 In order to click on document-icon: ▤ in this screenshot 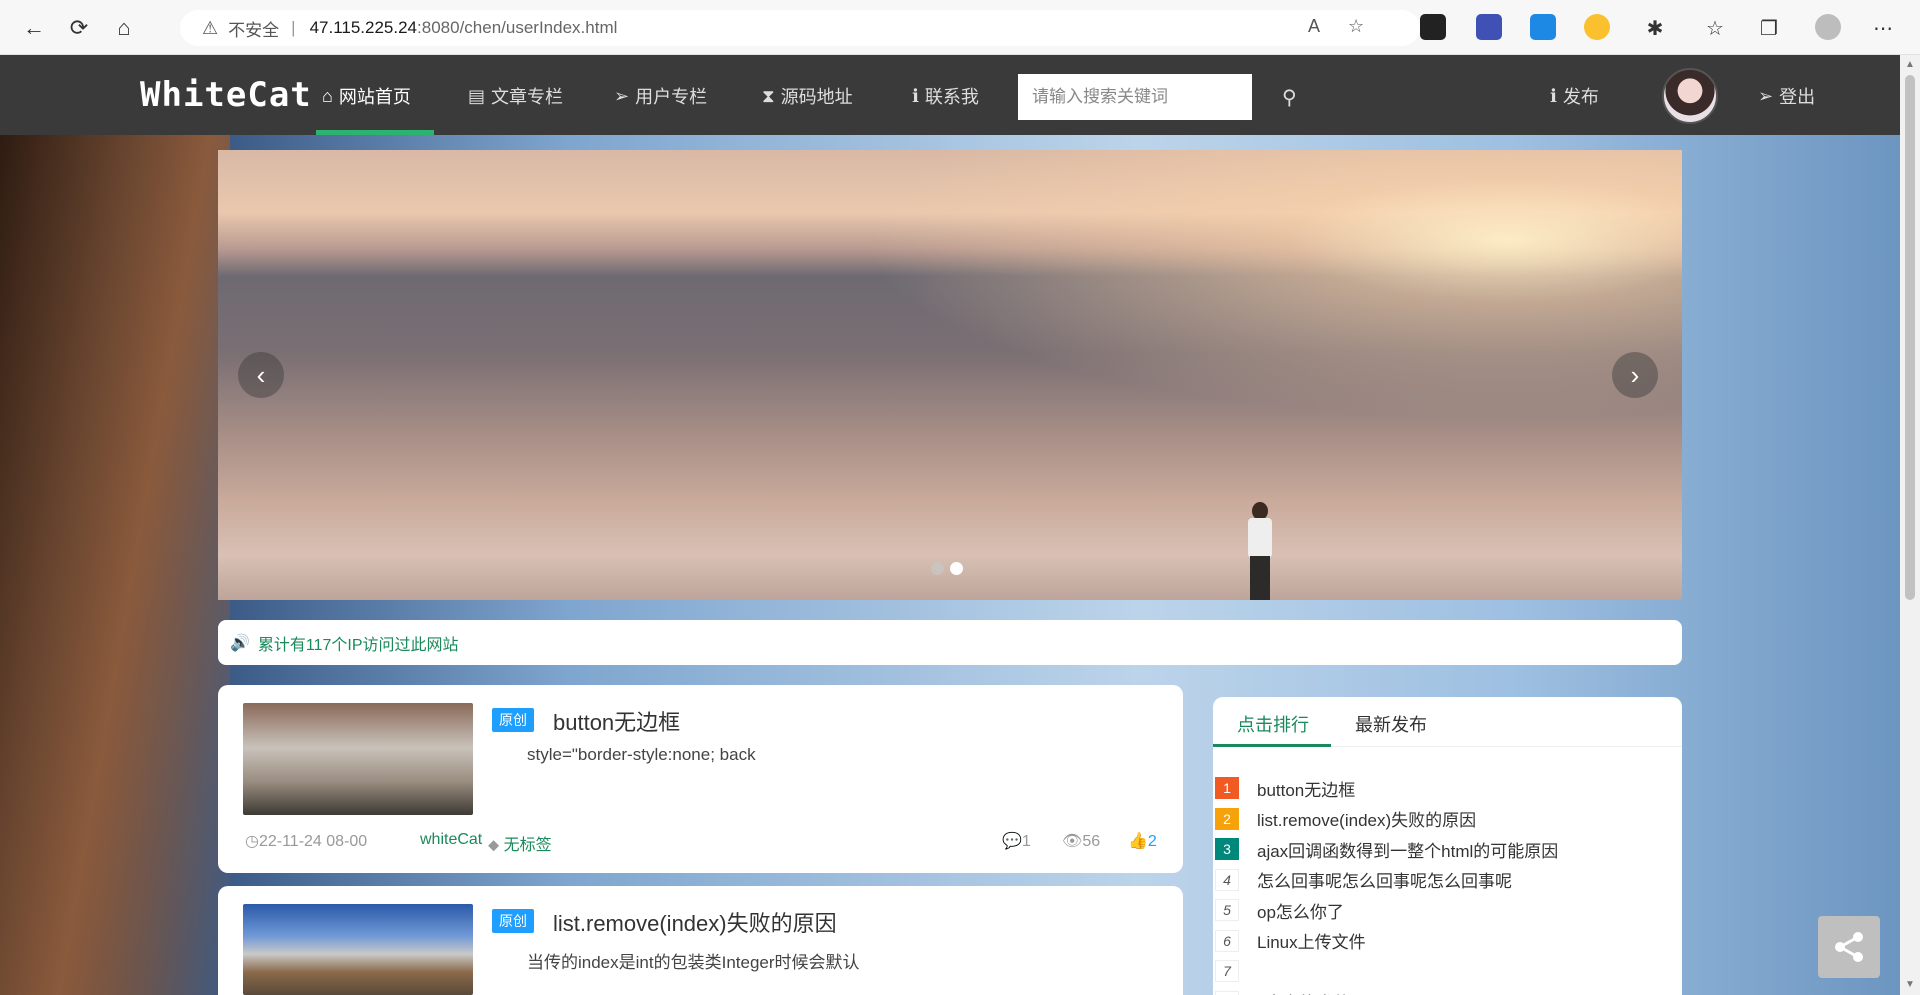, I will do `click(477, 95)`.